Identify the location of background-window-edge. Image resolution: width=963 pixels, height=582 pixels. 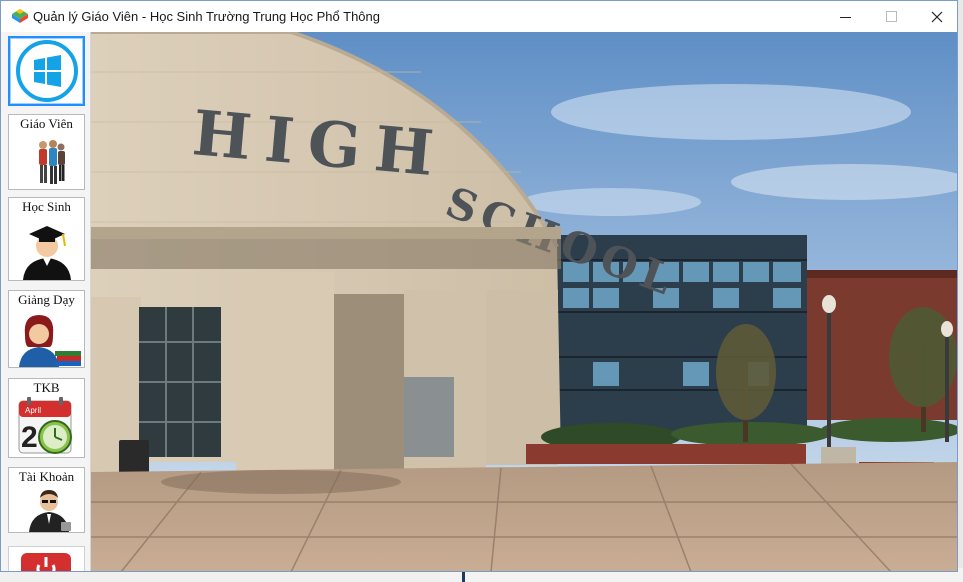
(960, 291).